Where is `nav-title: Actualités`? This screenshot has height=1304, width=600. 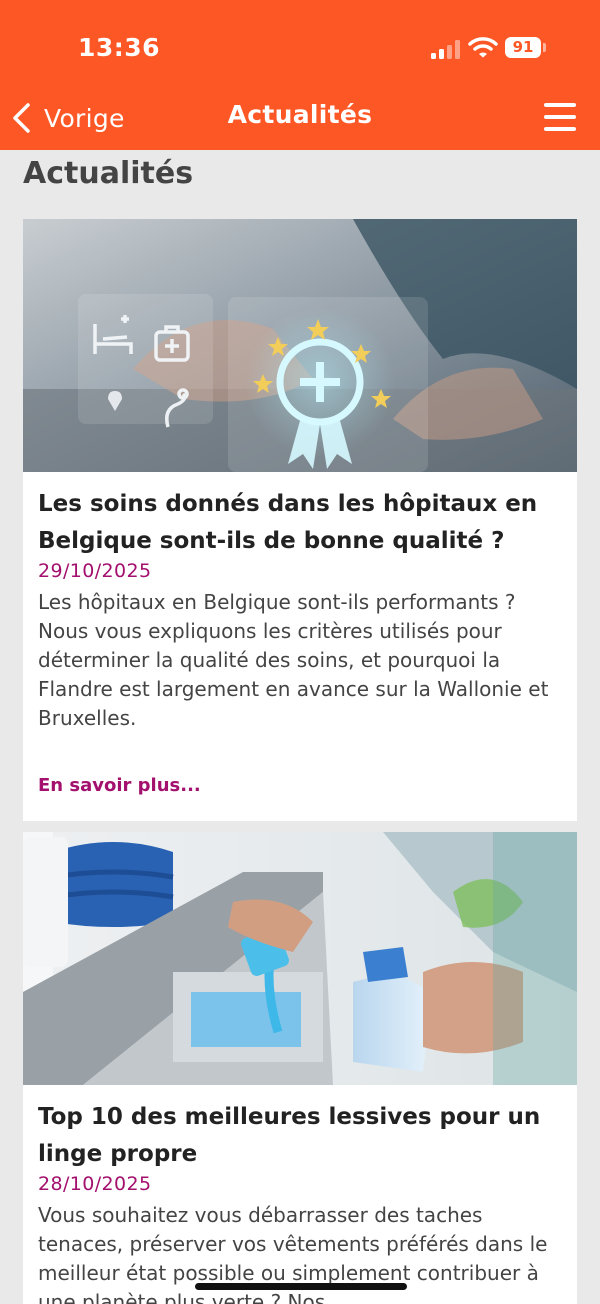
nav-title: Actualités is located at coordinates (300, 114).